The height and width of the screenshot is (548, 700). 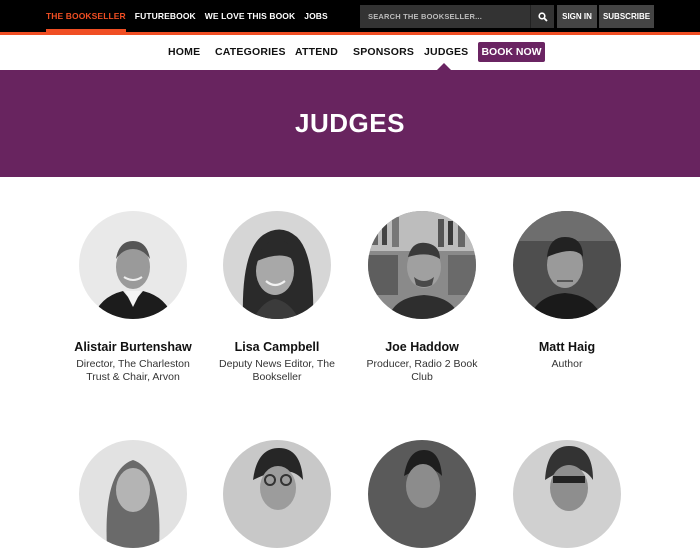 I want to click on judge-role: Deputy News Editor, The Bookseller, so click(x=277, y=370).